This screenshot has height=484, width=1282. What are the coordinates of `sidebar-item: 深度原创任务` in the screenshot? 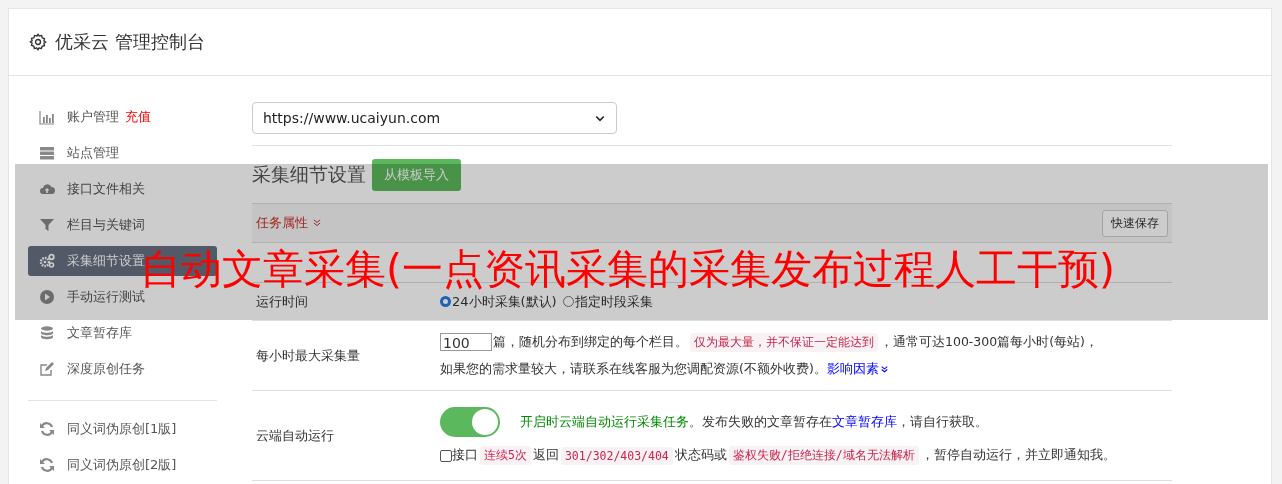 It's located at (122, 369).